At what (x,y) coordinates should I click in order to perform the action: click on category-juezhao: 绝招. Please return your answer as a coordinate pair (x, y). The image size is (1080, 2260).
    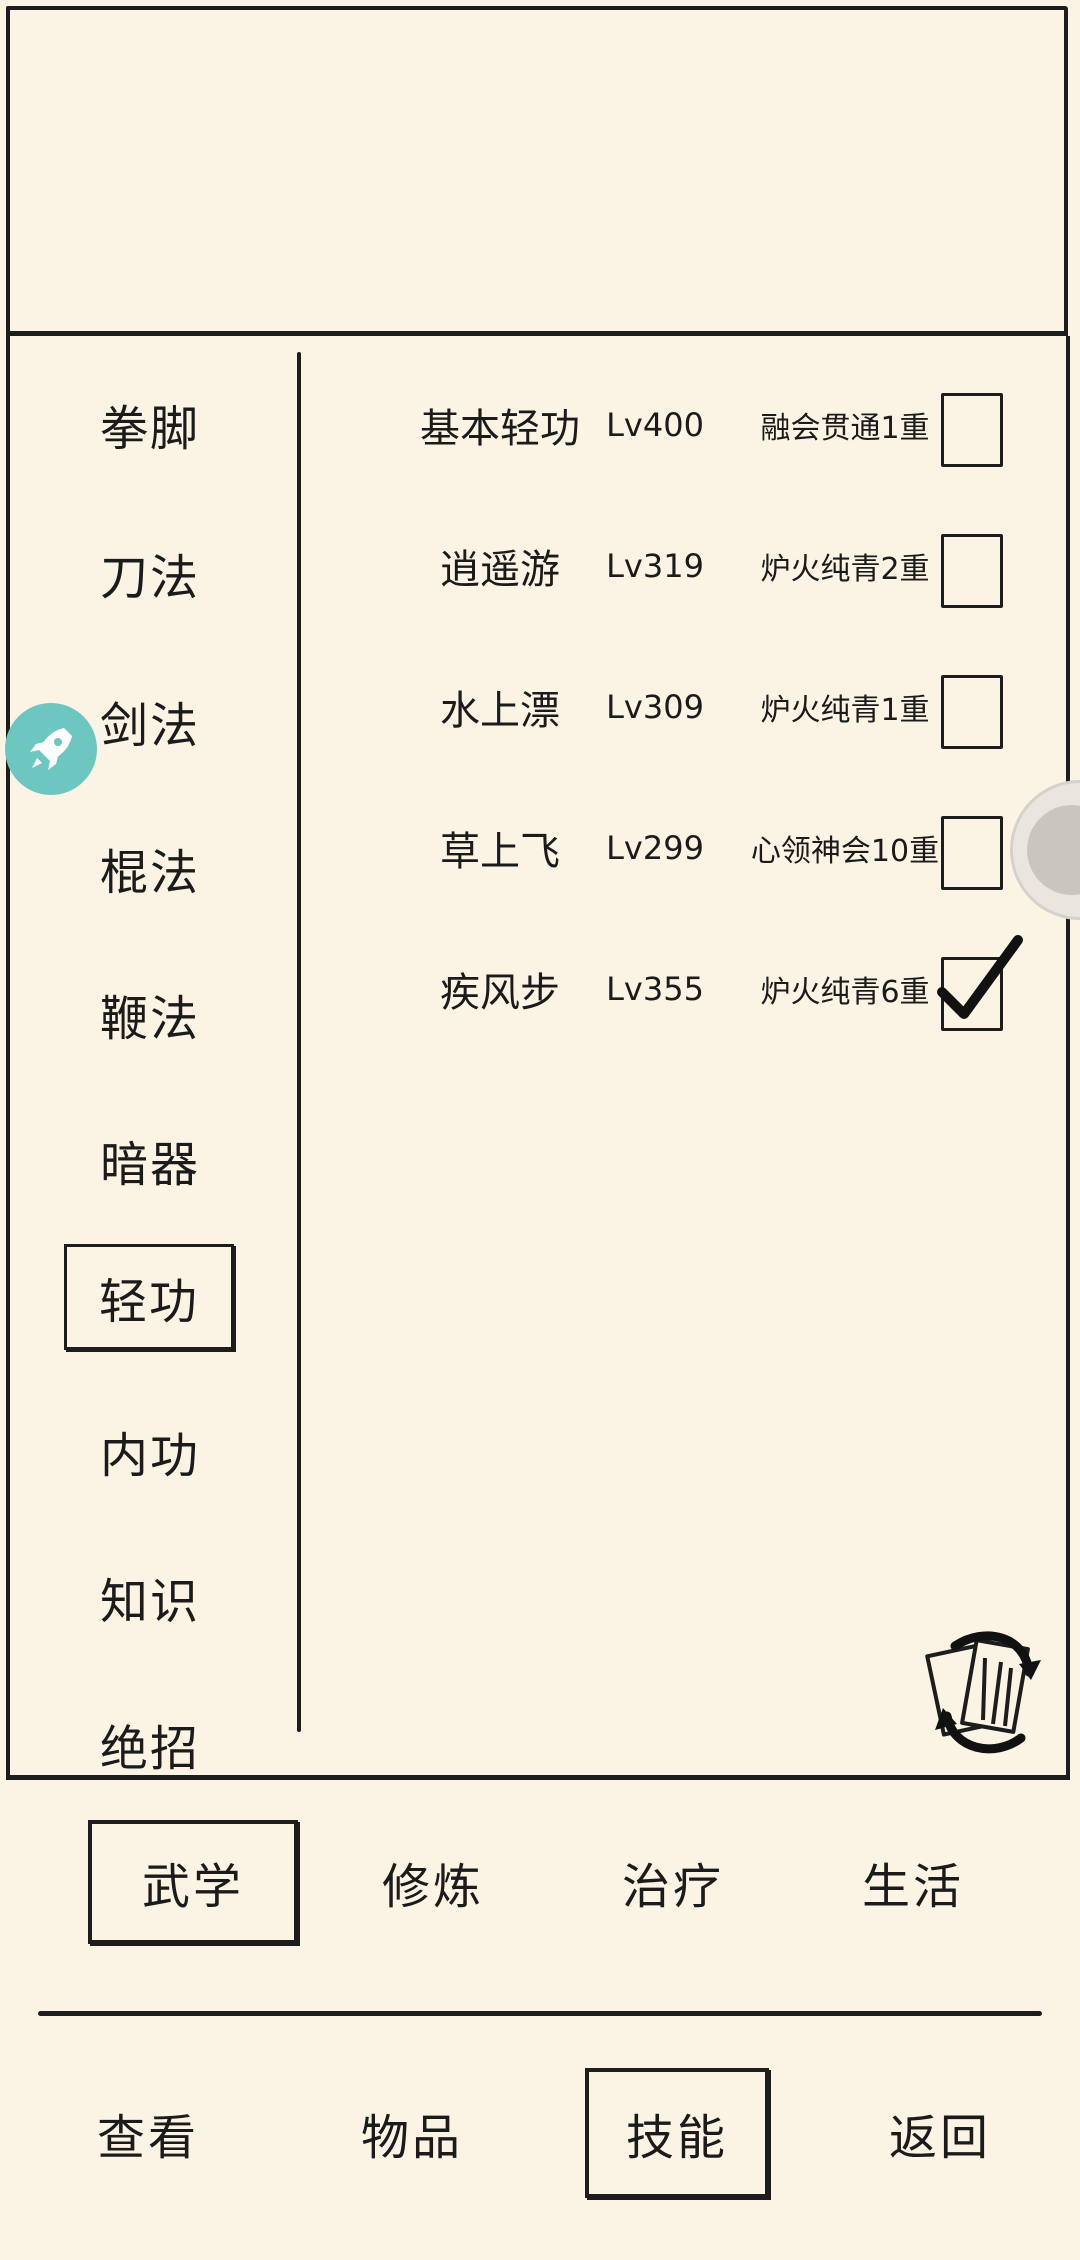
    Looking at the image, I should click on (150, 1744).